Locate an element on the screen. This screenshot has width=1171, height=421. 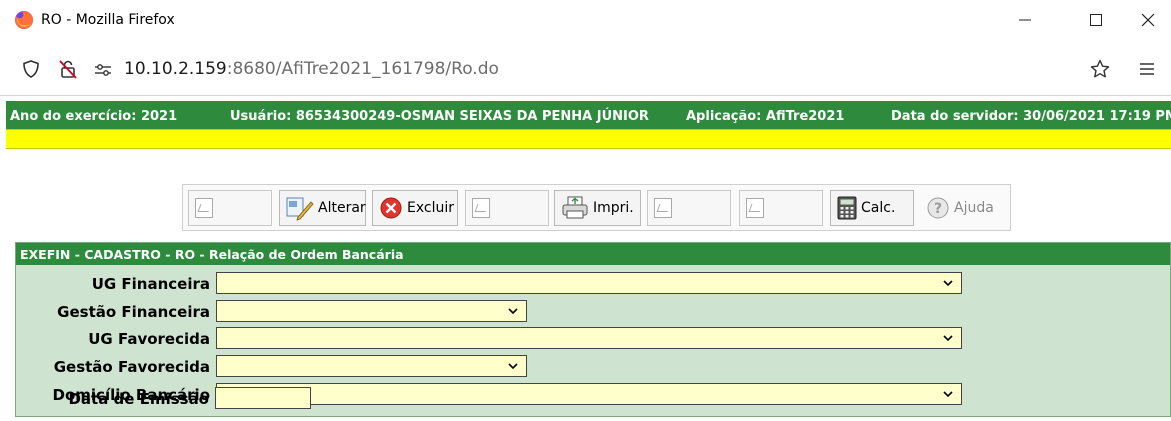
navigation-bar: 10.10.2.159:8680/AfiTre2021_161798/Ro.do is located at coordinates (585, 68).